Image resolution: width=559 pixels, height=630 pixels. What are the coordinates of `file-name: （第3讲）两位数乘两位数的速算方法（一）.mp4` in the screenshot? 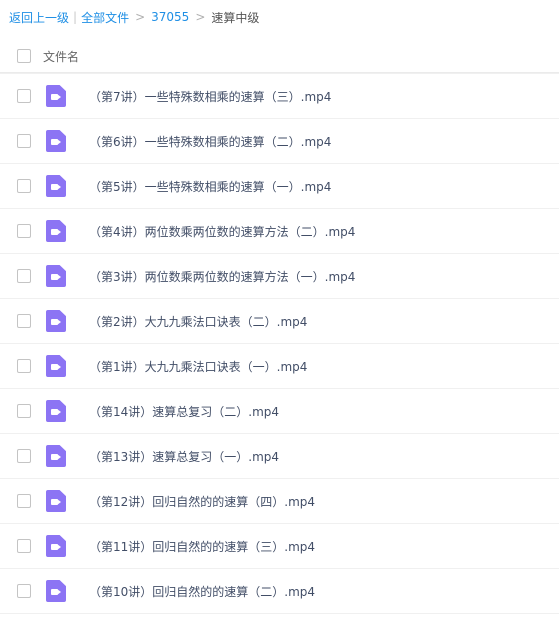 It's located at (222, 276).